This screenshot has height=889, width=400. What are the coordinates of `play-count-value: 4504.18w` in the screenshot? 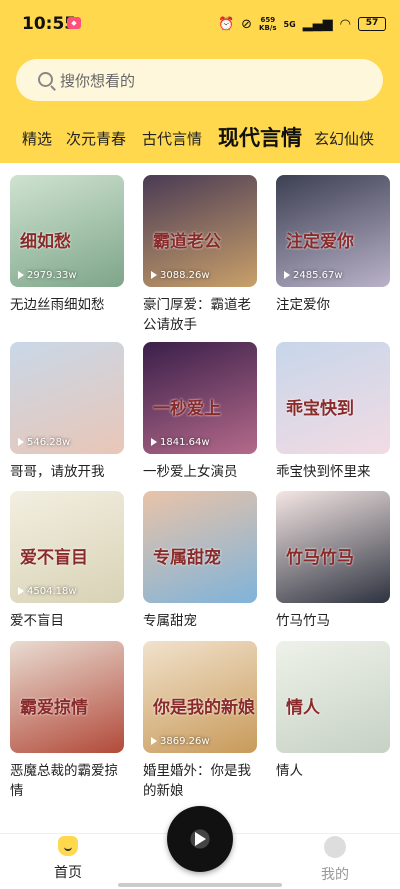 It's located at (52, 591).